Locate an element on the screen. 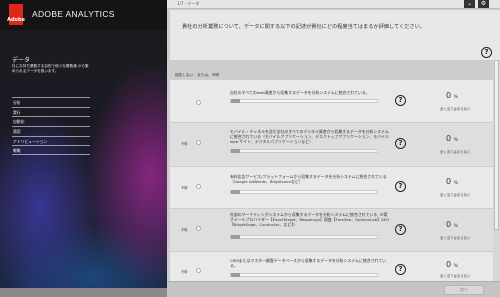 This screenshot has height=297, width=500. row-statement: 自社のすべてのweb資産から収集するデータを分析システムに統合されている。 is located at coordinates (300, 92).